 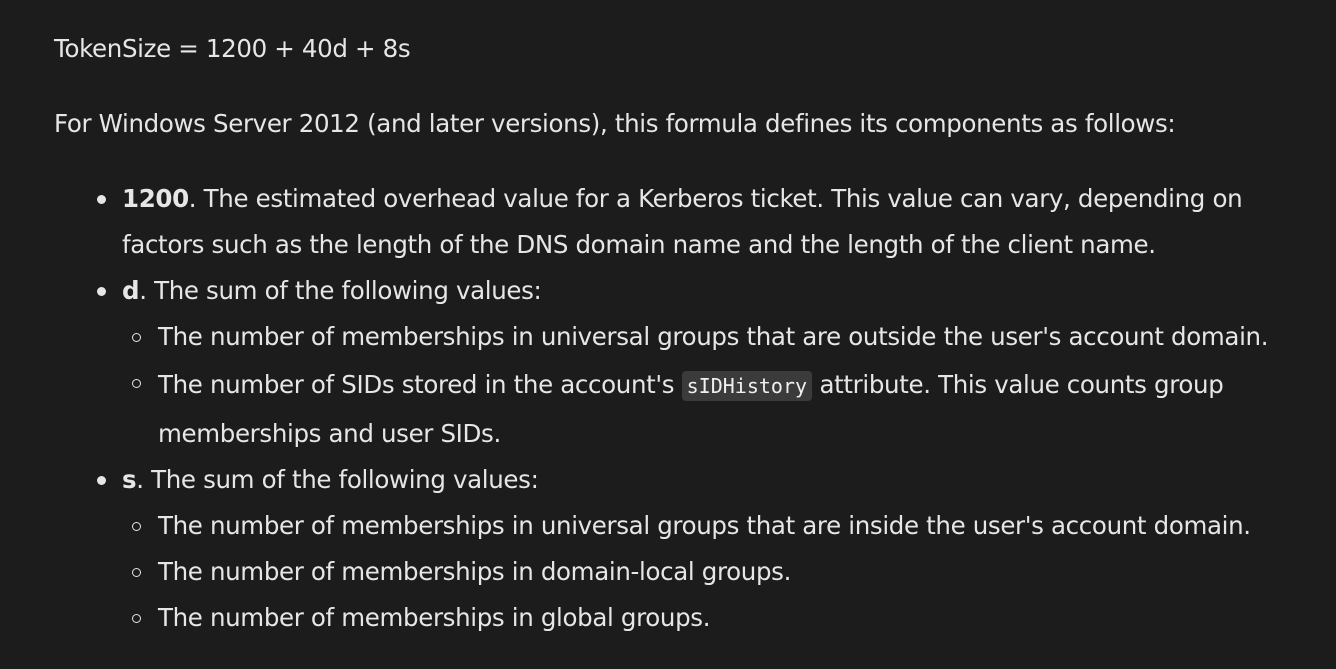 I want to click on term-d: d, so click(x=131, y=290).